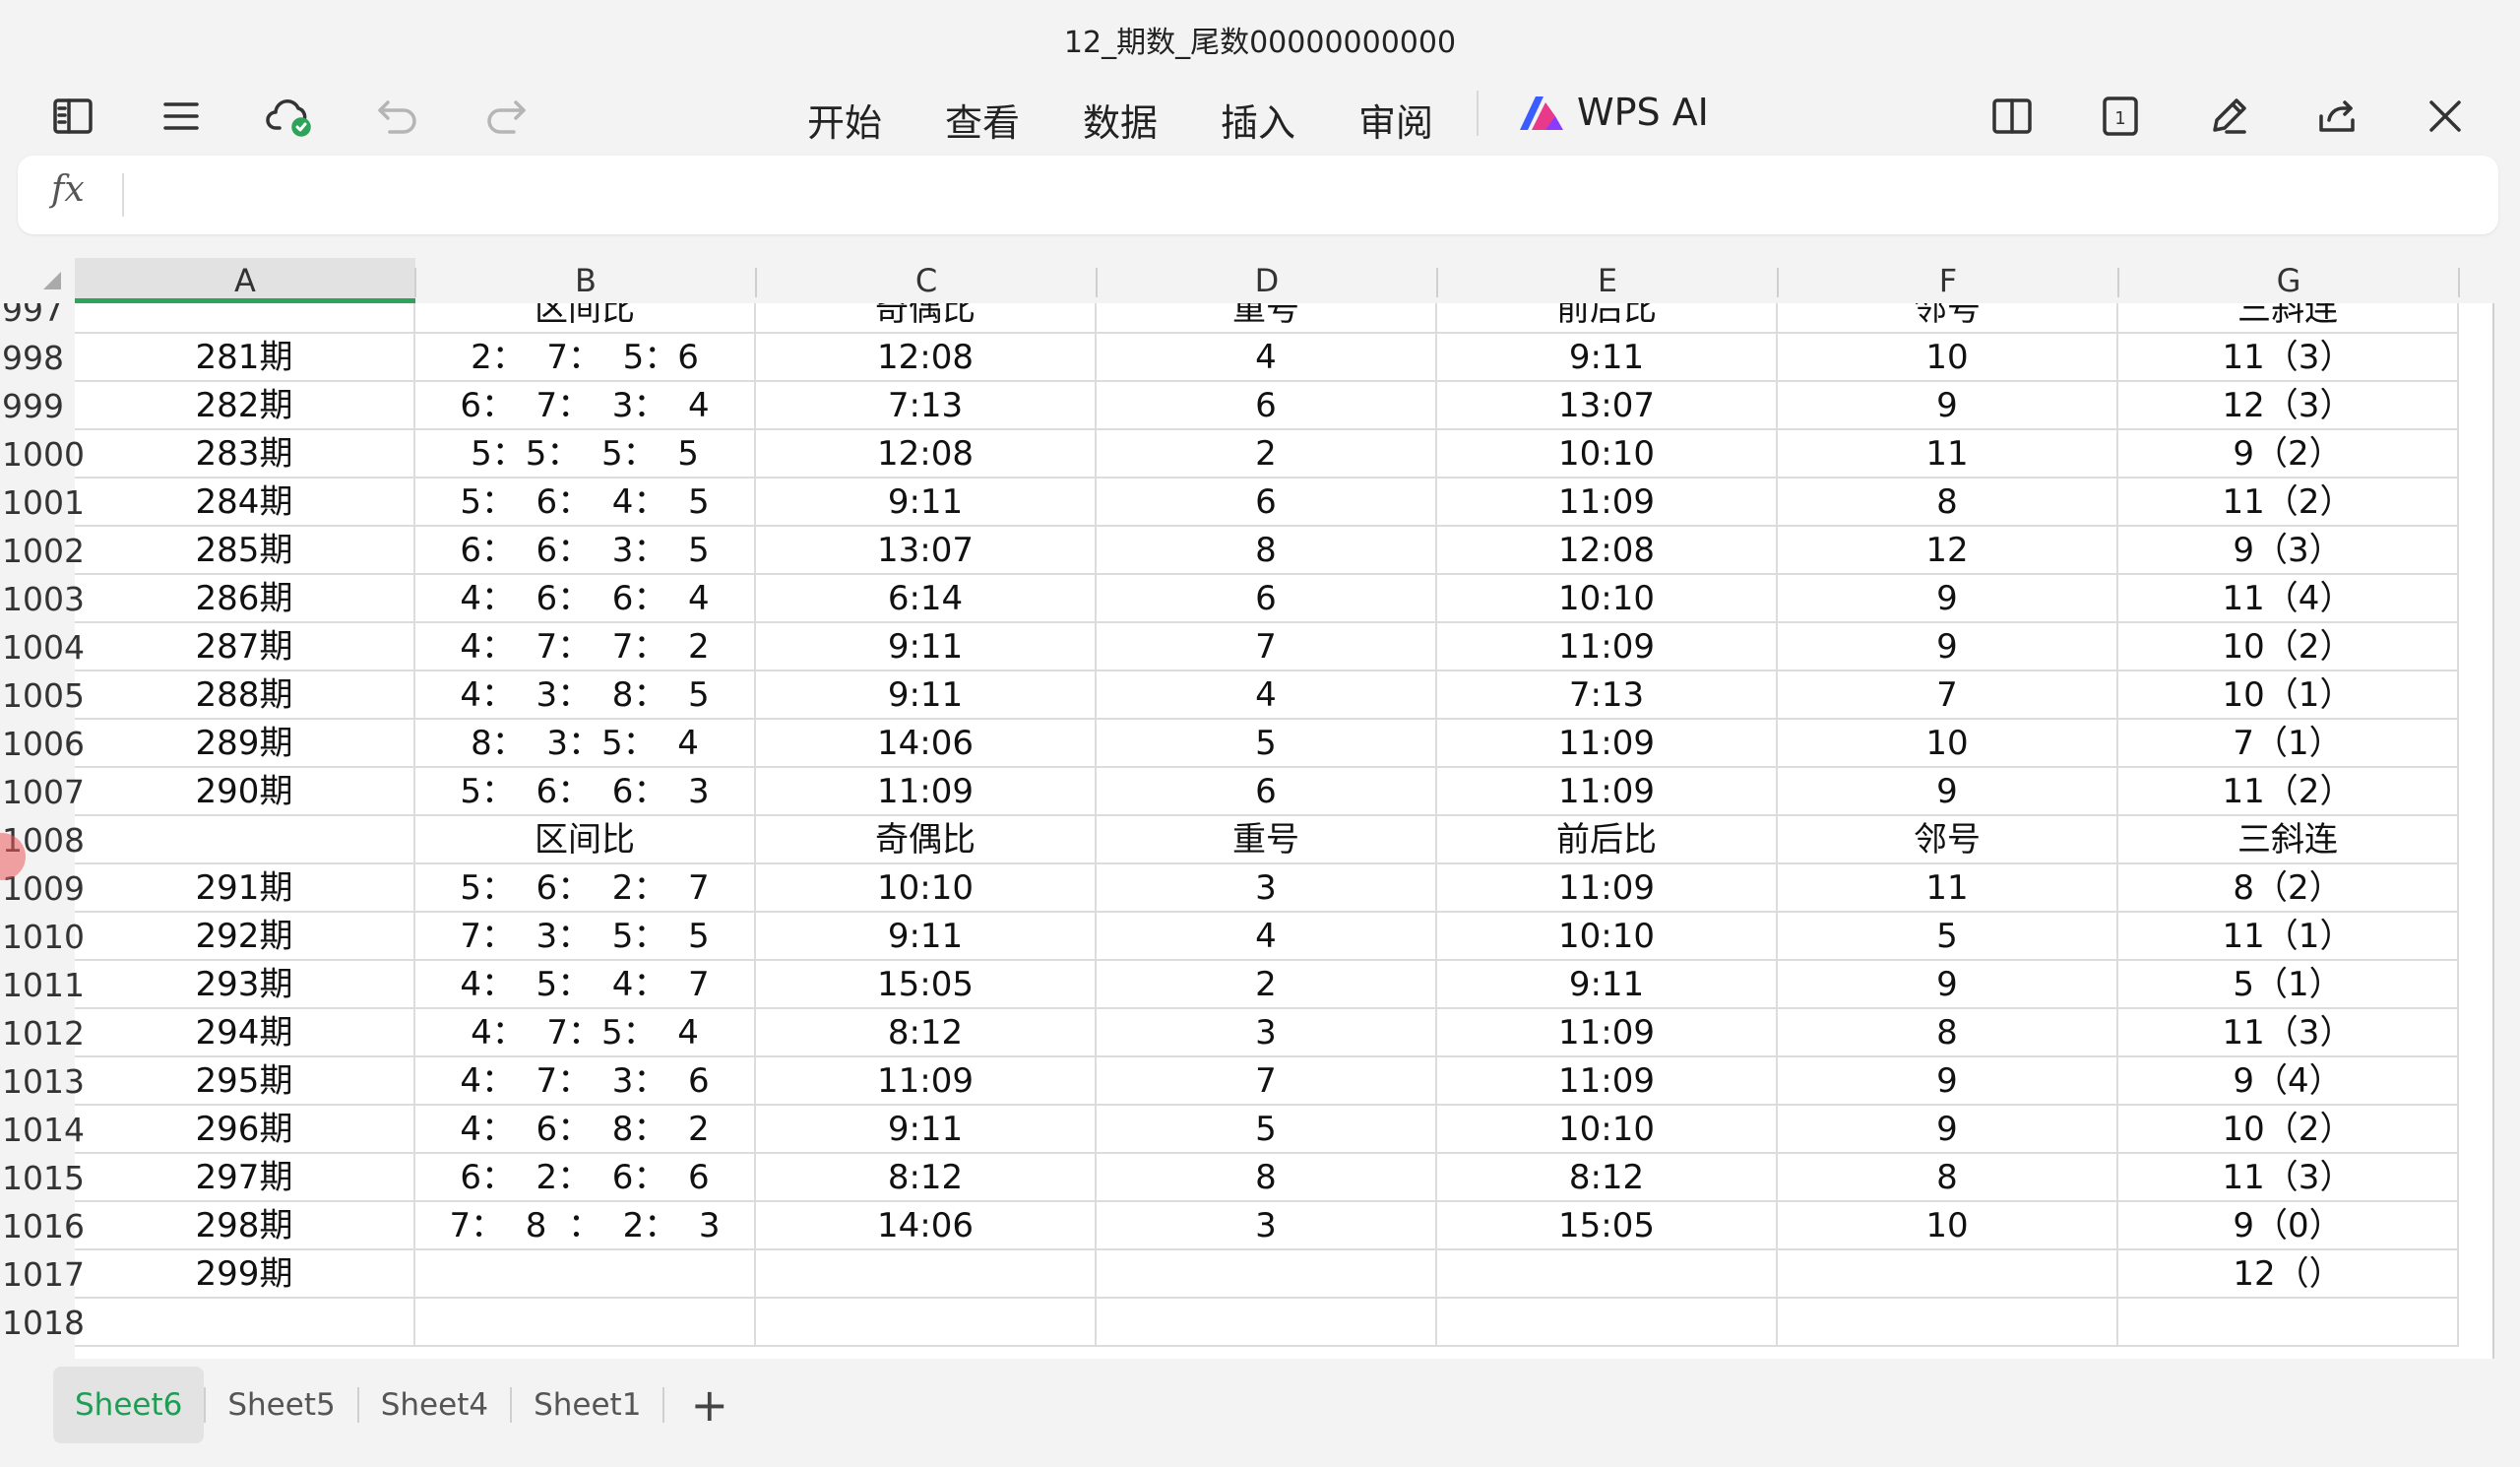 The height and width of the screenshot is (1467, 2520). I want to click on cloud-sync-icon, so click(289, 116).